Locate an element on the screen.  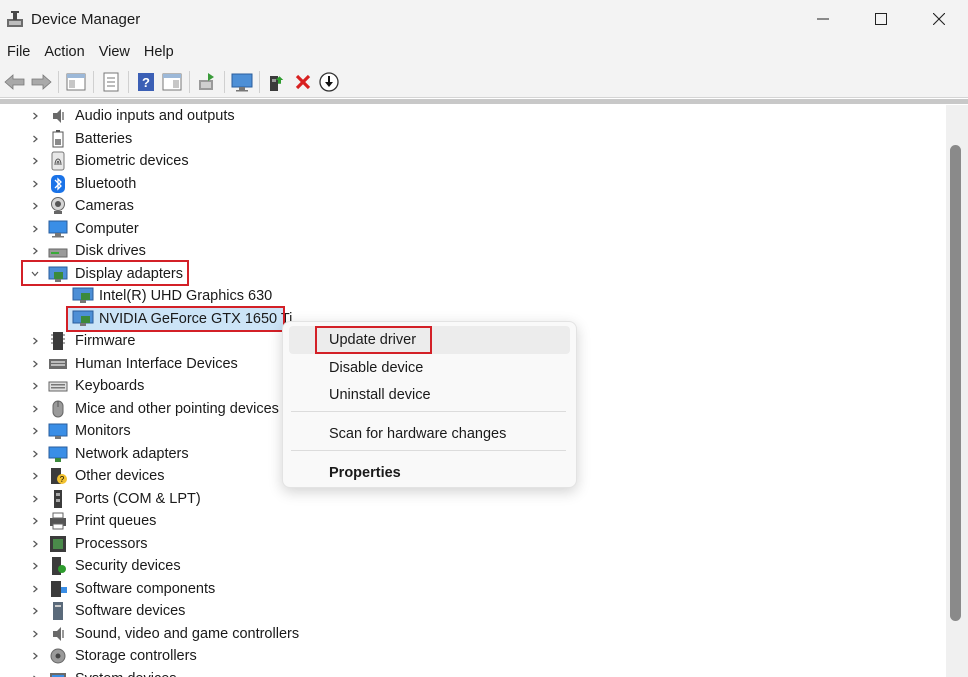
tree-child-intel-r-uhd-graphics-630: Intel(R) UHD Graphics 630 is located at coordinates (473, 296).